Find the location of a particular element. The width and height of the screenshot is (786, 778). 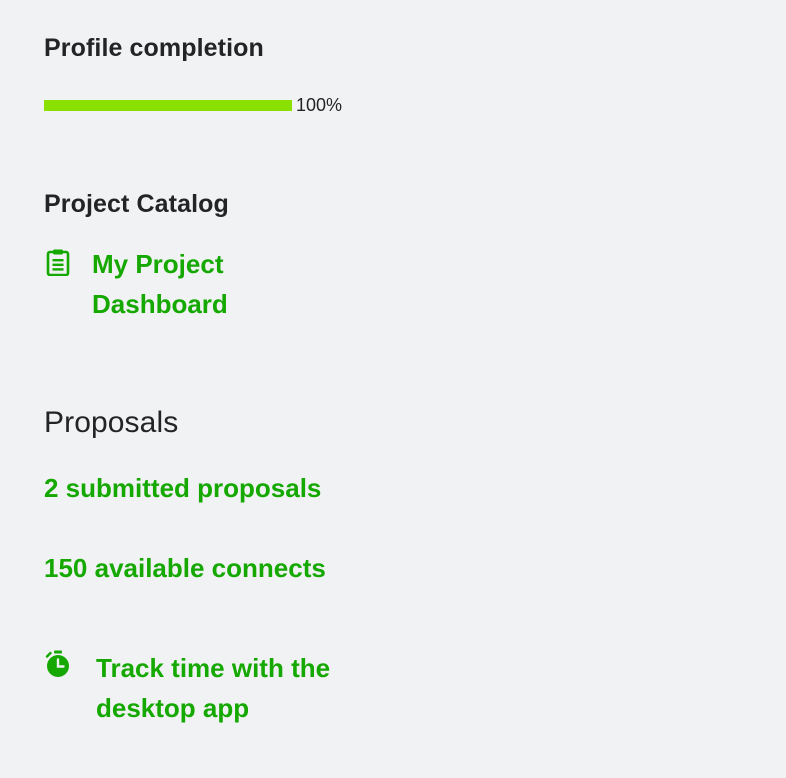

submitted-proposals-link: 2 submitted proposals is located at coordinates (182, 488).